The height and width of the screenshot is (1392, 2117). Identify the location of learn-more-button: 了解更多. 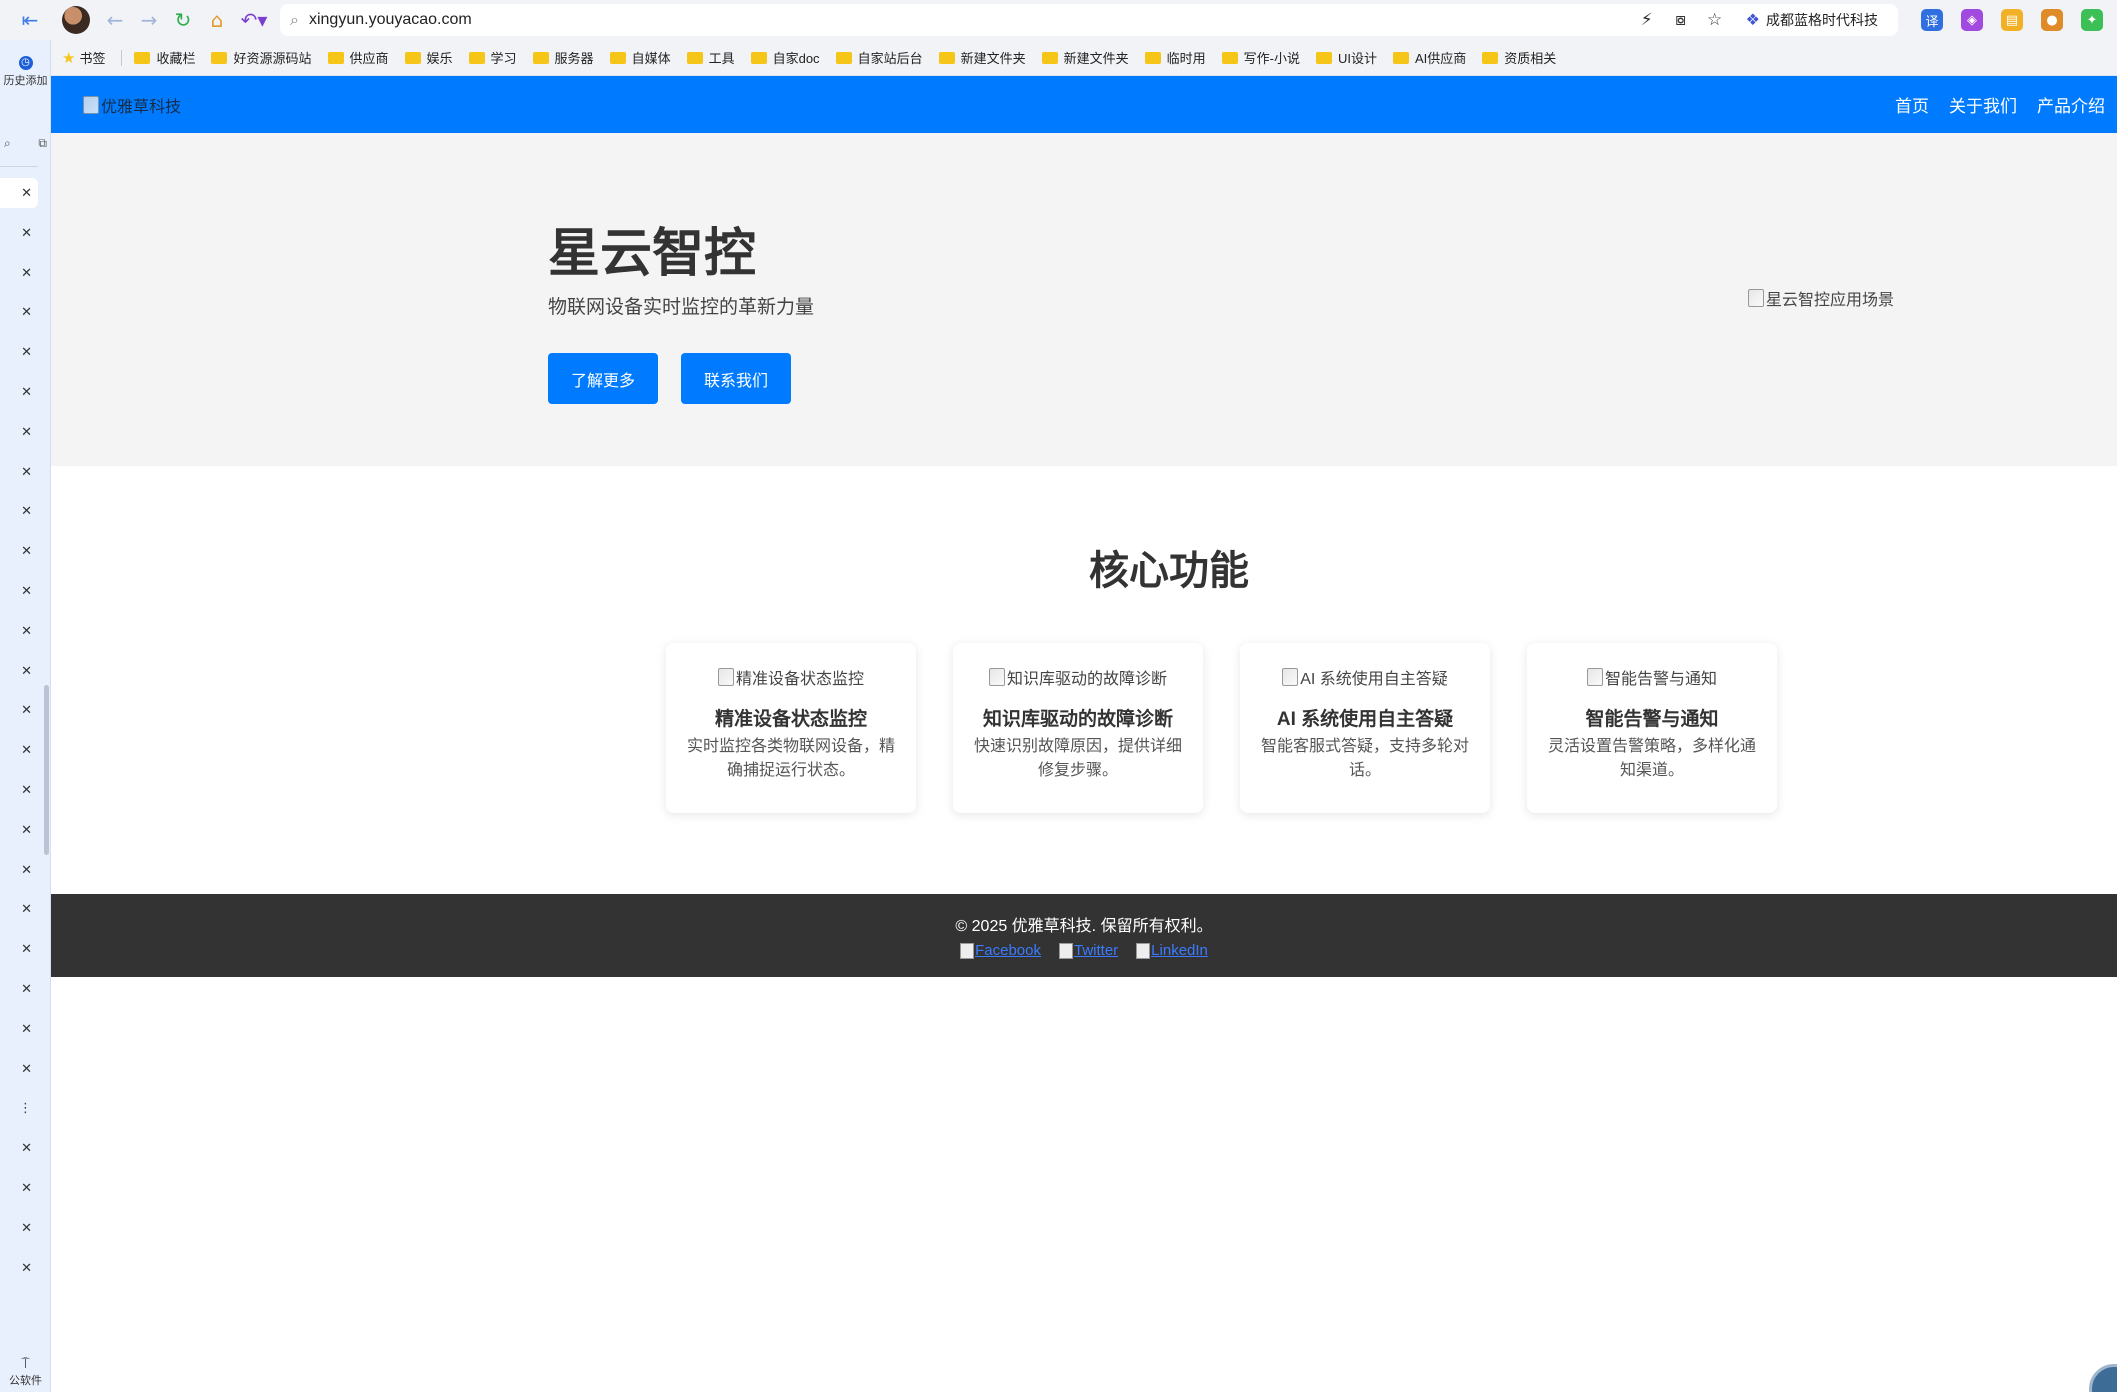
(603, 378).